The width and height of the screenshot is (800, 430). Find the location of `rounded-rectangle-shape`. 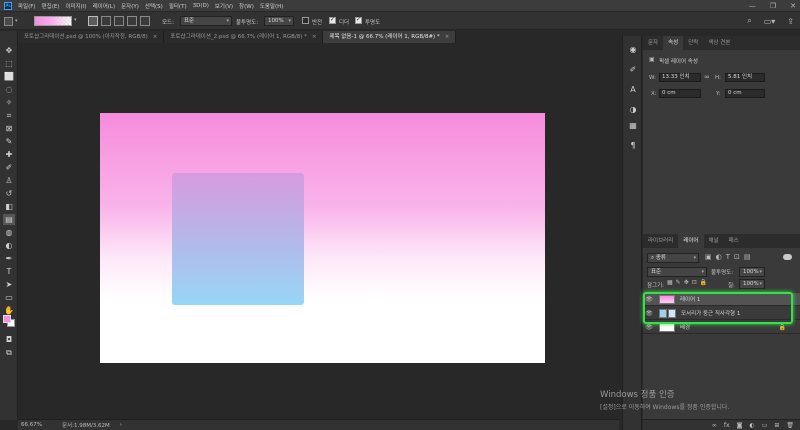

rounded-rectangle-shape is located at coordinates (238, 239).